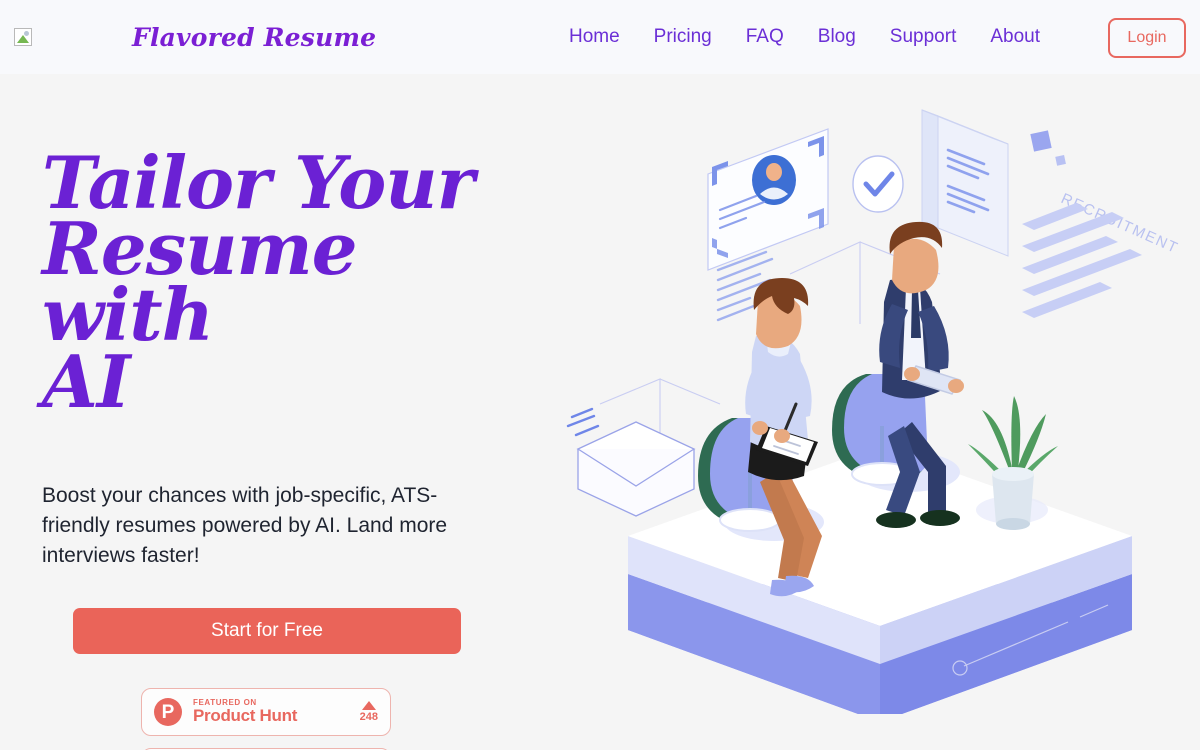 The image size is (1200, 750). What do you see at coordinates (23, 37) in the screenshot?
I see `broken-image-icon` at bounding box center [23, 37].